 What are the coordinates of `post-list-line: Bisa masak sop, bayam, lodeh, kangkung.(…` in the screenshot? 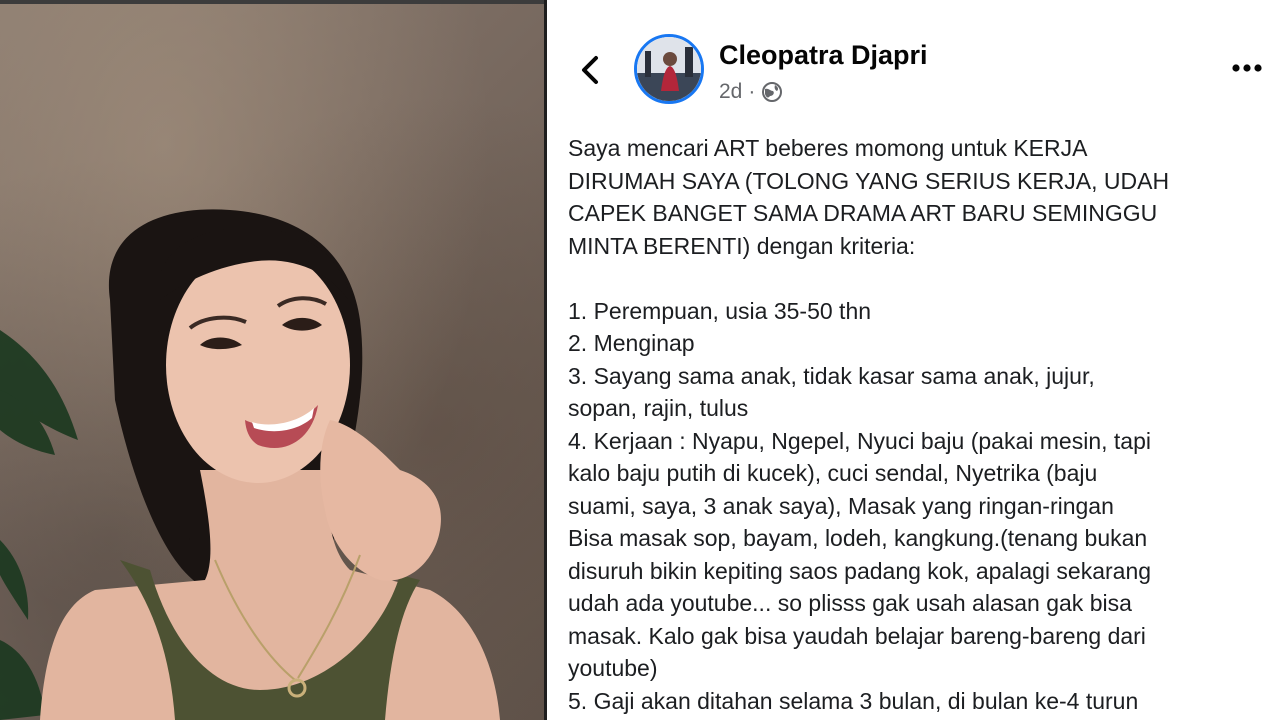 It's located at (858, 538).